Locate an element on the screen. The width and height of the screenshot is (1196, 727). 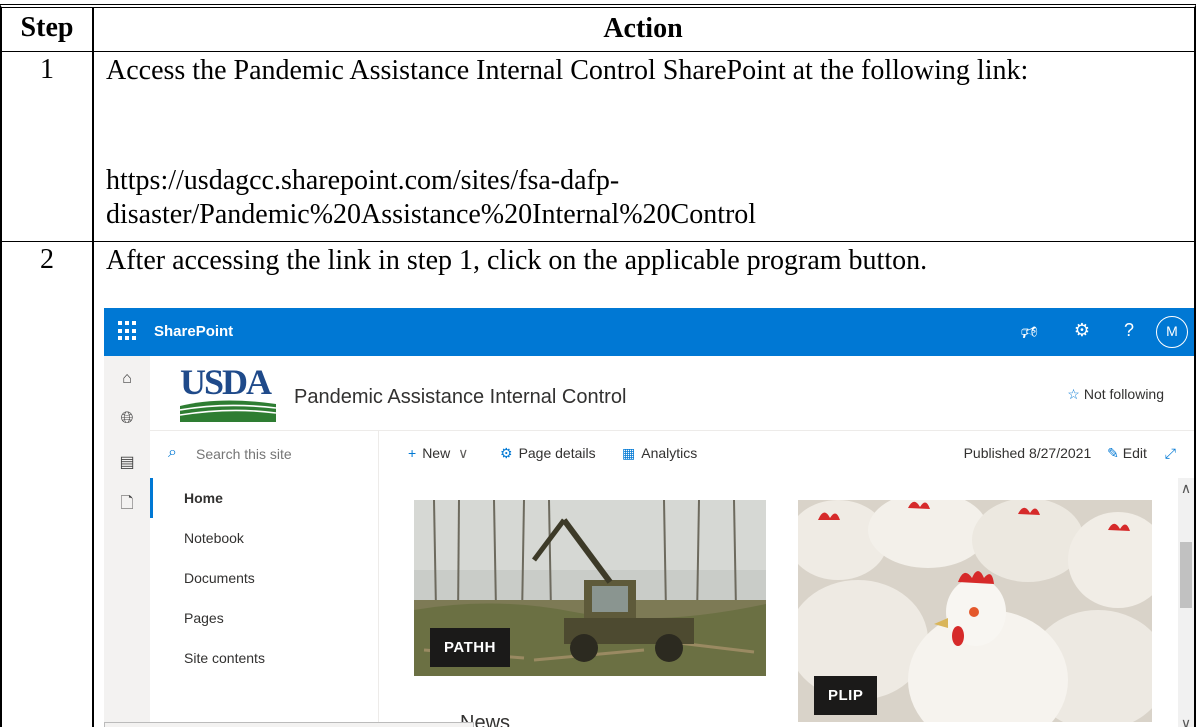
expand-icon: ⤢ is located at coordinates (1170, 453).